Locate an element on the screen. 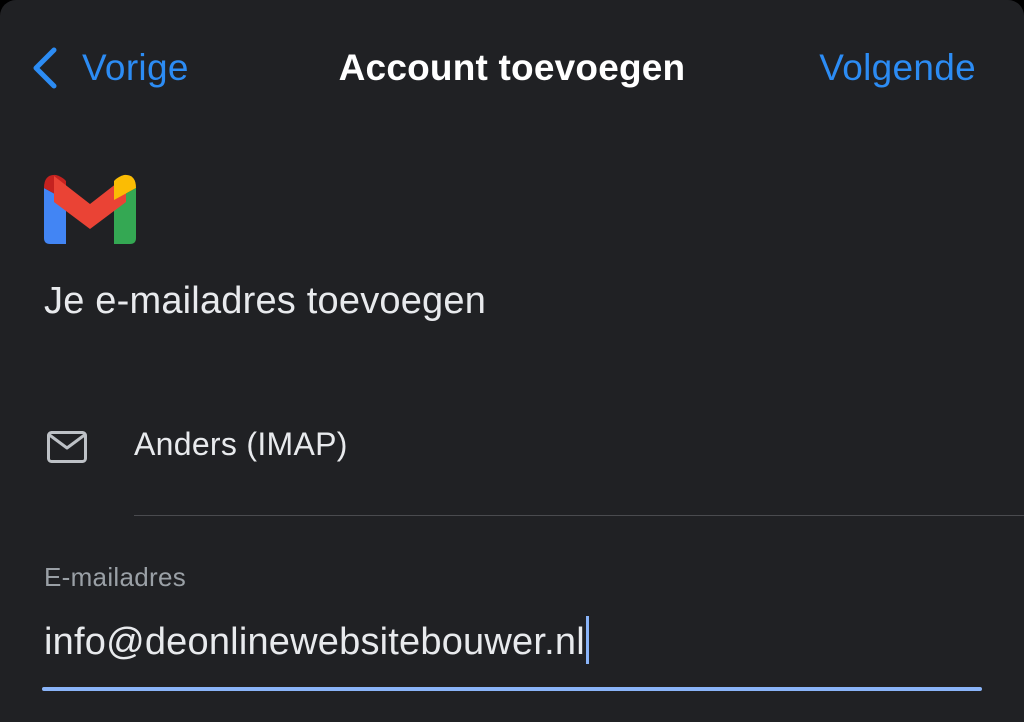 The width and height of the screenshot is (1024, 722). email-field-value: info@deonlinewebsitebouwer.nl is located at coordinates (314, 642).